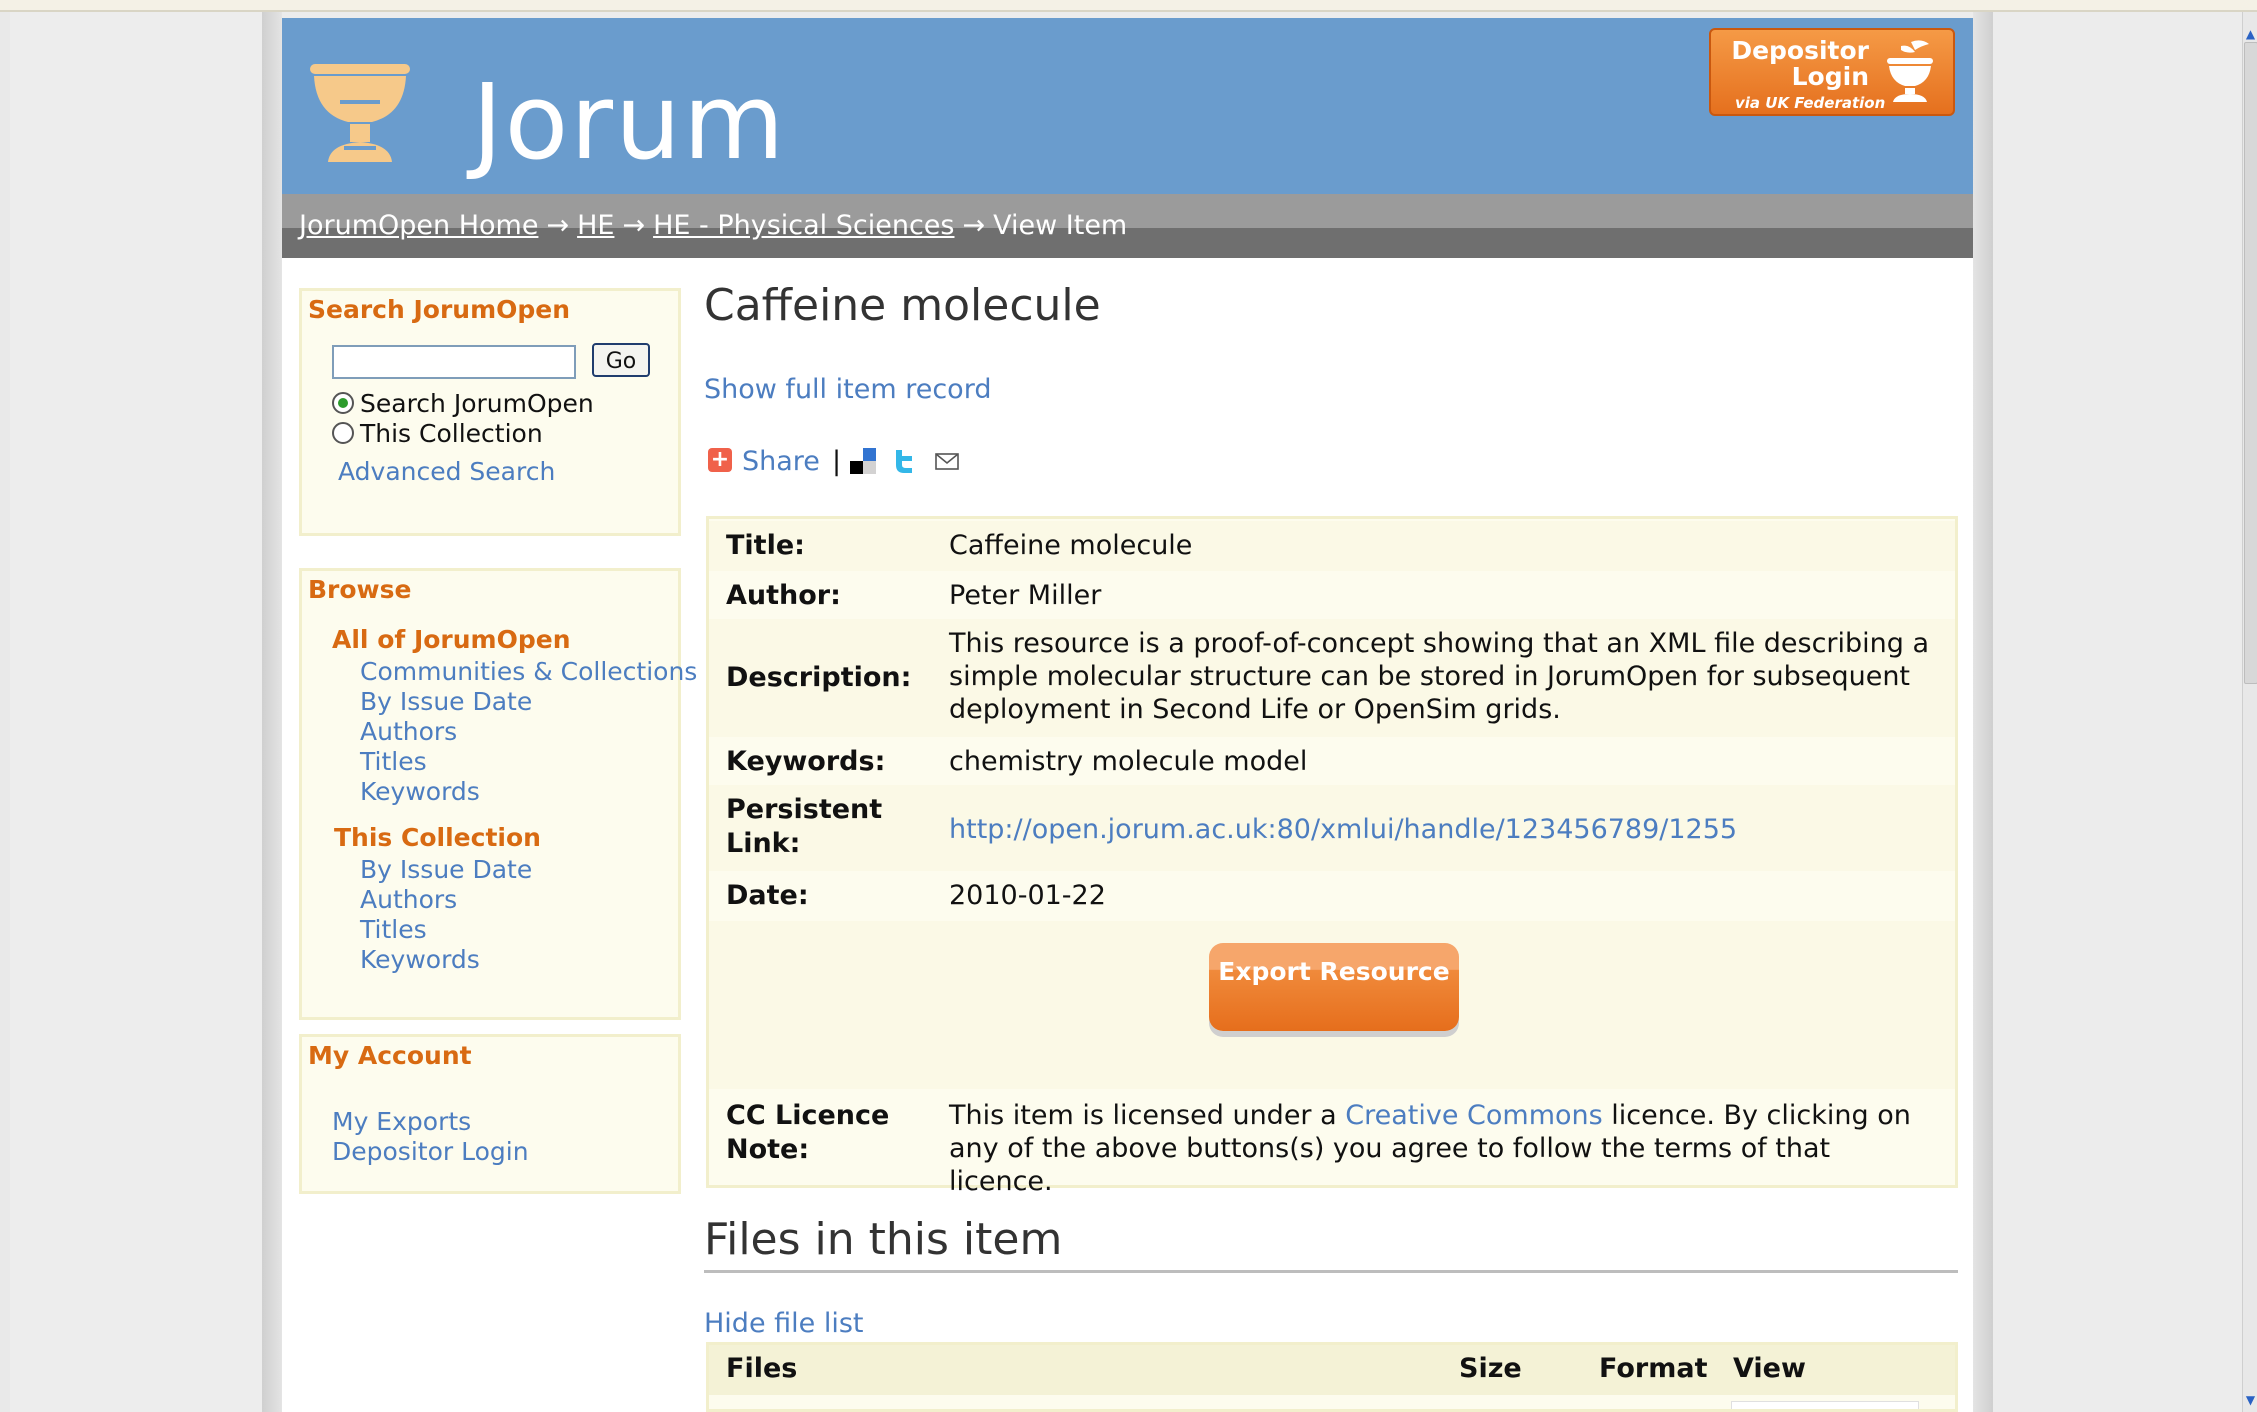 This screenshot has height=1412, width=2257. Describe the element at coordinates (804, 826) in the screenshot. I see `persistent-link-label: Persistent Link:` at that location.